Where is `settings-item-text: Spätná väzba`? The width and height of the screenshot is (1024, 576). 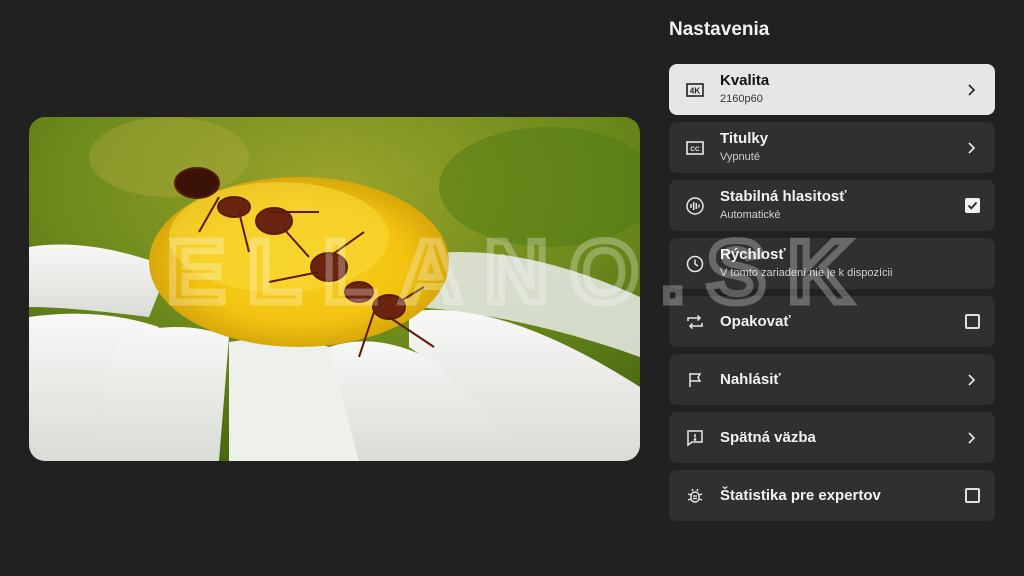 settings-item-text: Spätná väzba is located at coordinates (768, 437).